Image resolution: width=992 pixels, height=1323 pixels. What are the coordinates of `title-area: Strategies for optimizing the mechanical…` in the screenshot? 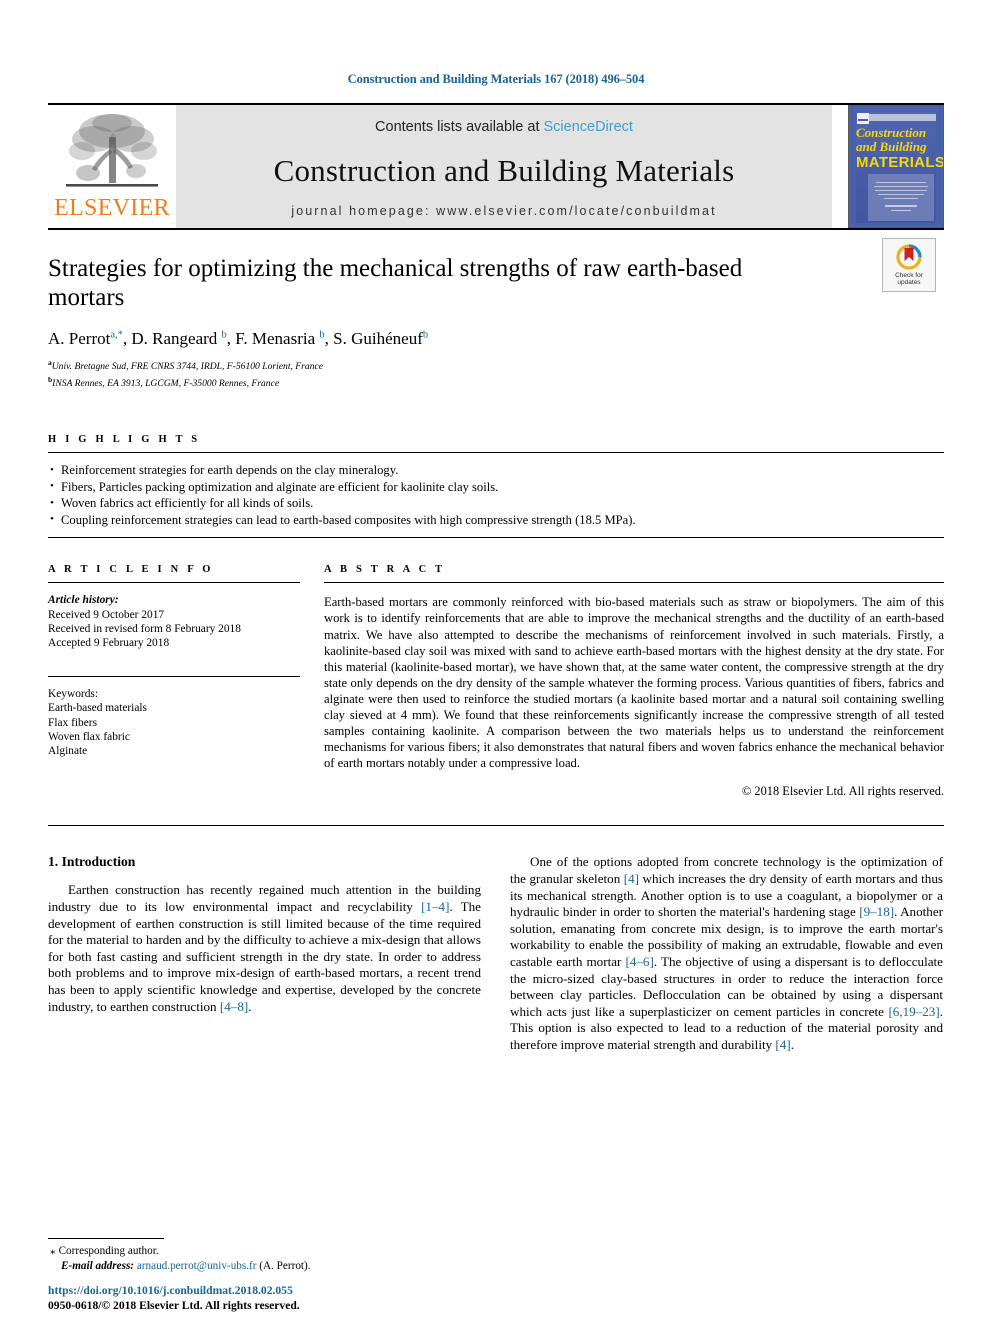 It's located at (496, 310).